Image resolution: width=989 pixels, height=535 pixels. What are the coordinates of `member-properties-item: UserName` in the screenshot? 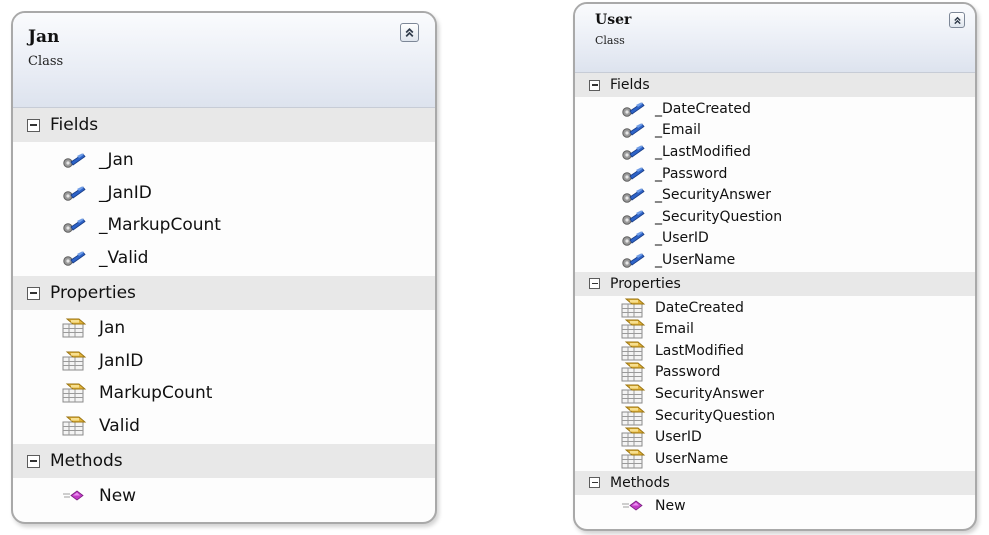 It's located at (775, 459).